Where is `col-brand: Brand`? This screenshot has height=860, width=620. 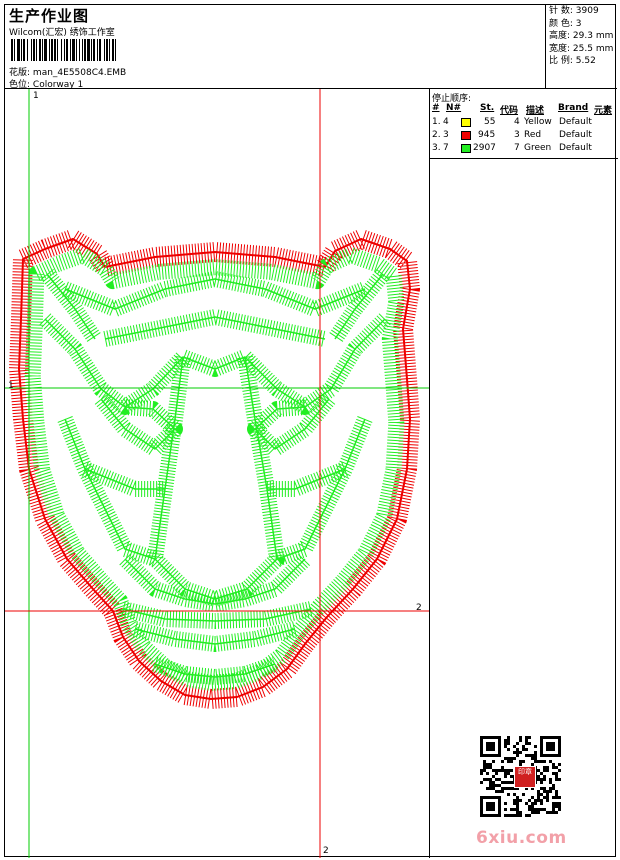 col-brand: Brand is located at coordinates (573, 108).